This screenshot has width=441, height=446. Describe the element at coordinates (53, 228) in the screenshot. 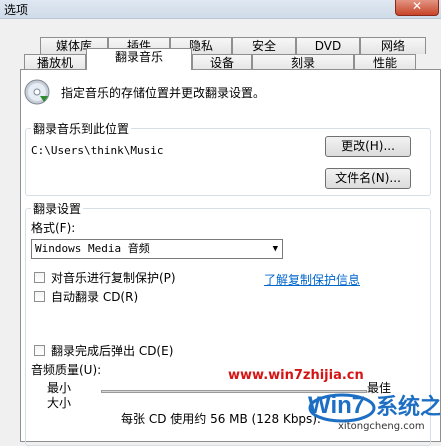

I see `format-label: 格式(F):` at that location.